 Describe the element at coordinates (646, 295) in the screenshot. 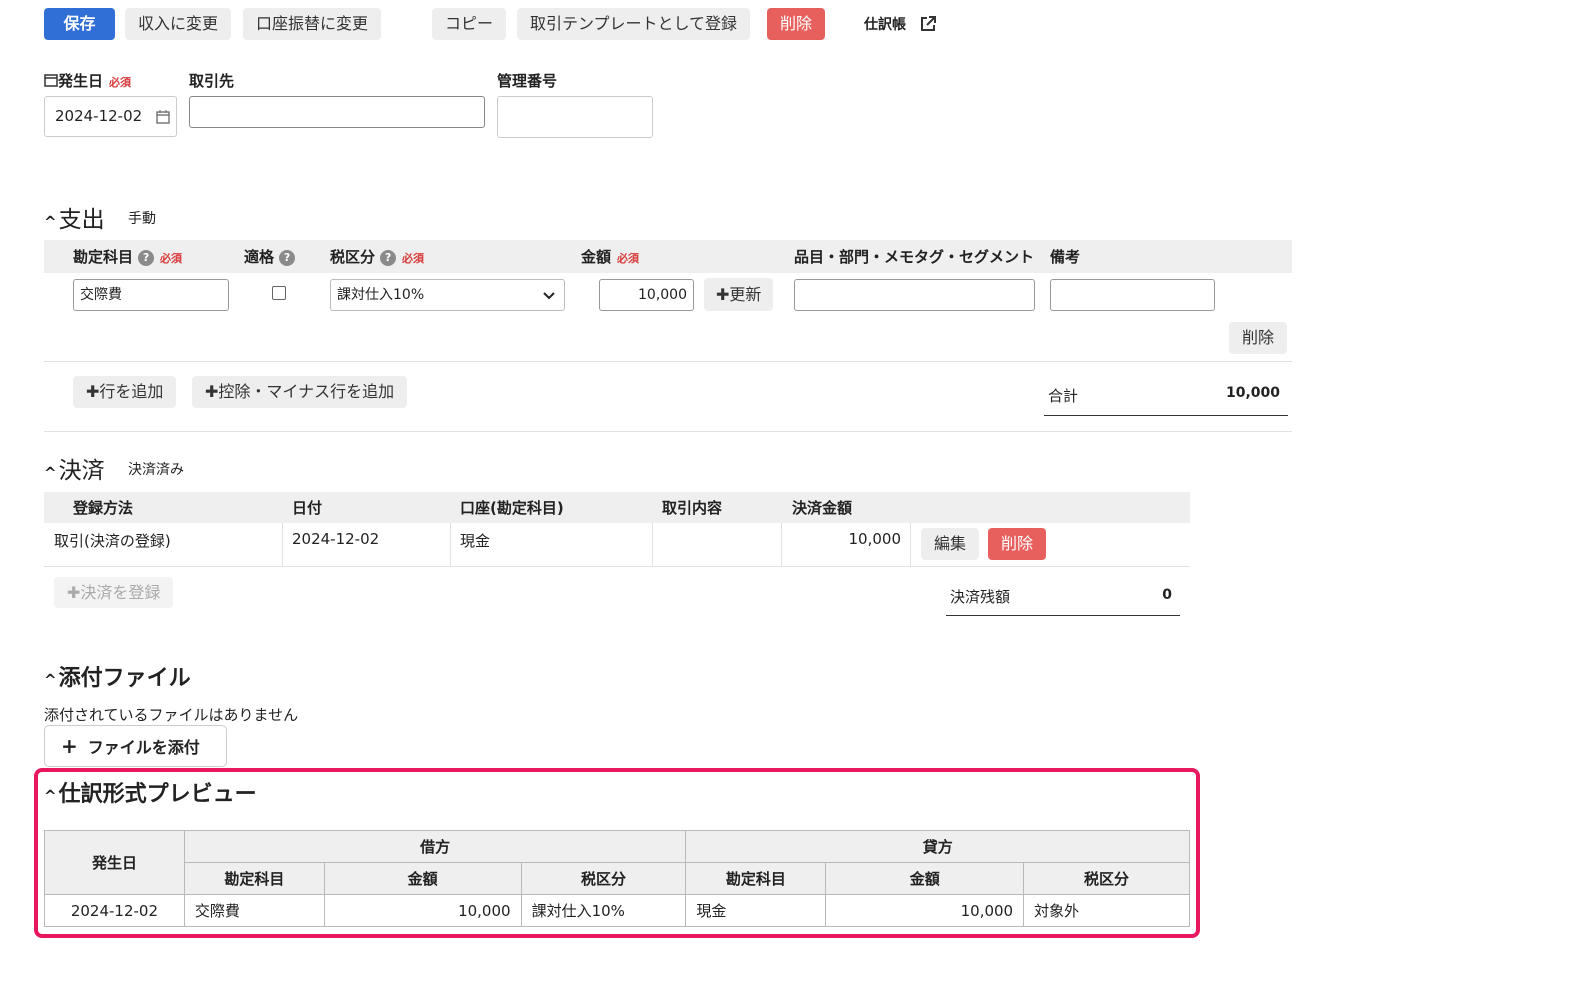

I see `amount-input: 10,000` at that location.